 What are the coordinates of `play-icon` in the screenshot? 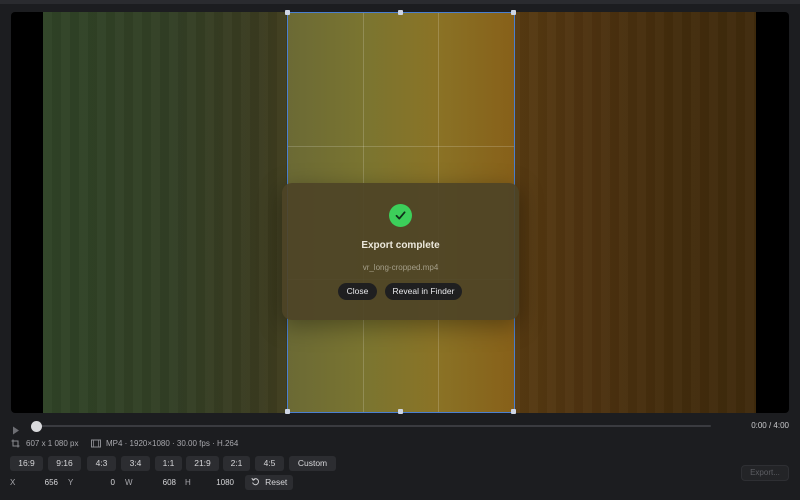 It's located at (16, 431).